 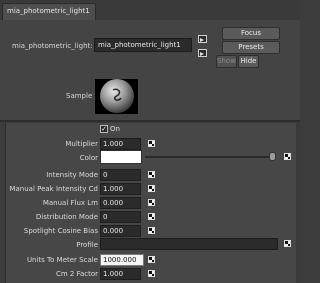 What do you see at coordinates (120, 217) in the screenshot?
I see `distribution-mode-field: 0` at bounding box center [120, 217].